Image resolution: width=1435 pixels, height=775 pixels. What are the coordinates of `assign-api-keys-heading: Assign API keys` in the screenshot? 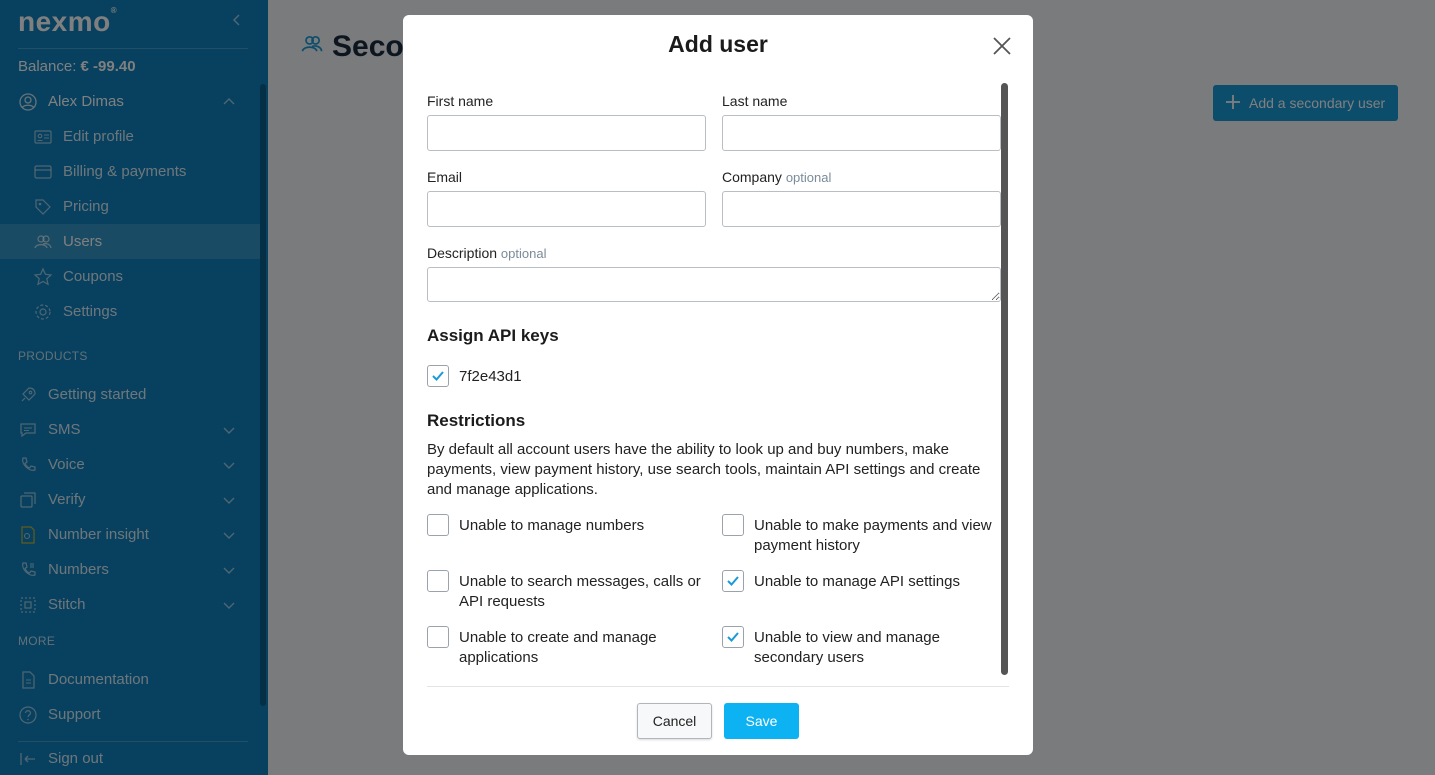 It's located at (493, 335).